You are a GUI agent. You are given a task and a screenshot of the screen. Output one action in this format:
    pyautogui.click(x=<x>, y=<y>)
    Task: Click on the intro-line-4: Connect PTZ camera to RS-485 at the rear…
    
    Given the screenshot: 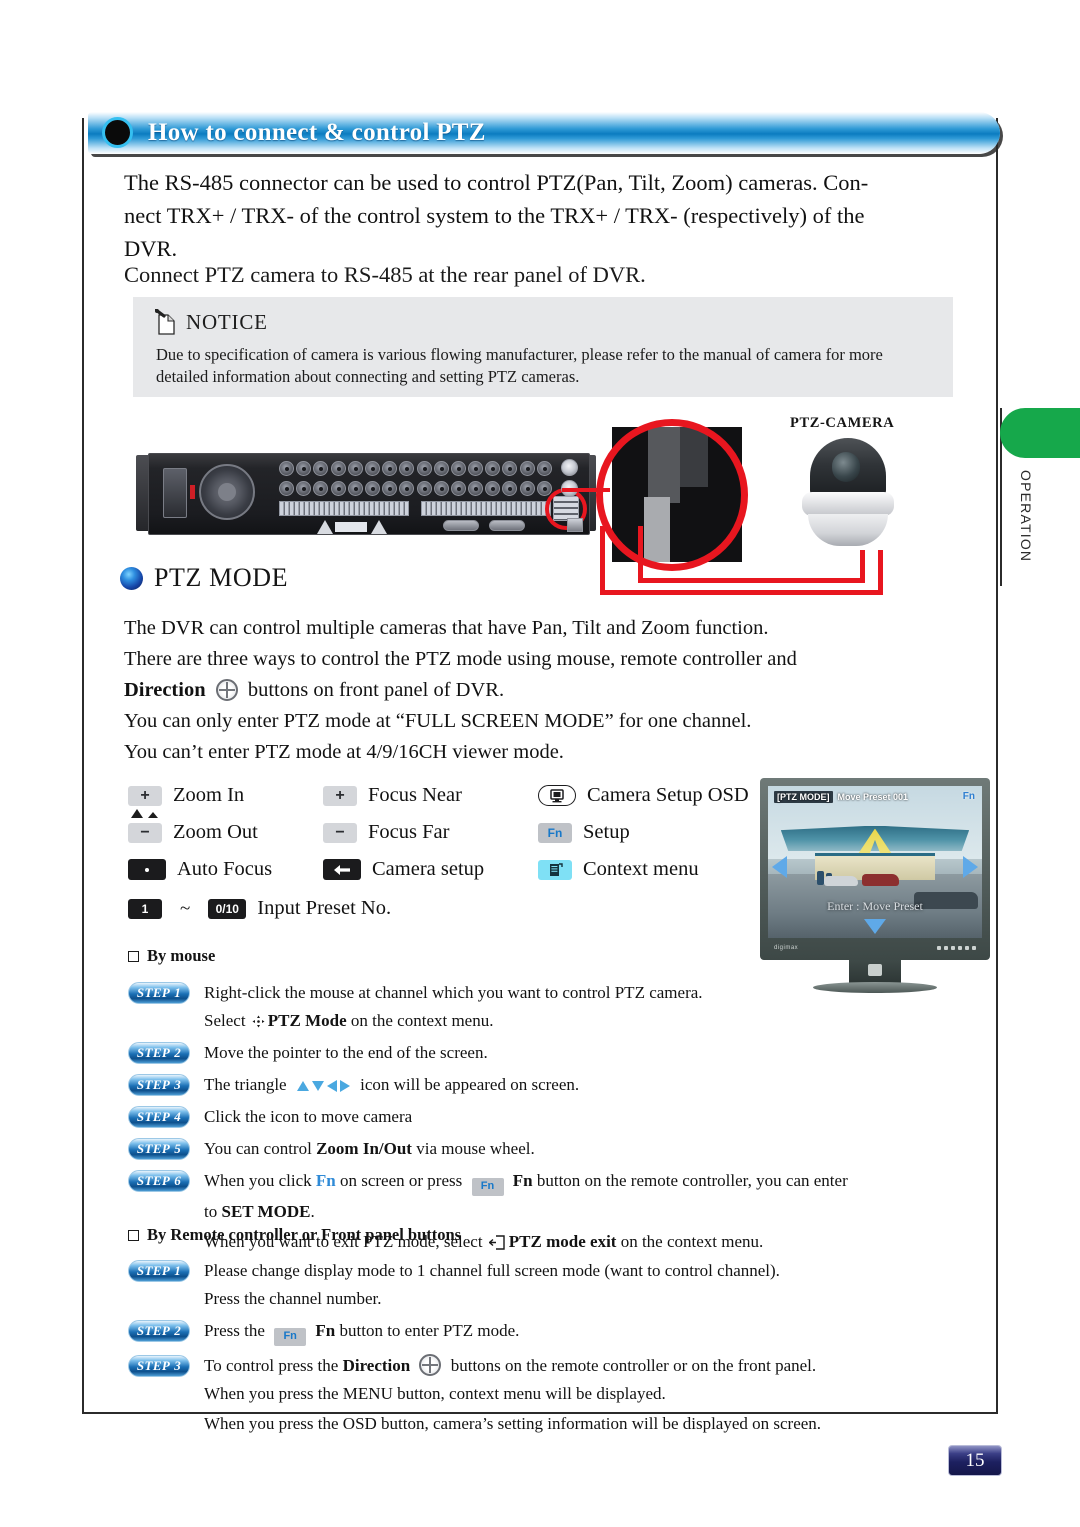 What is the action you would take?
    pyautogui.click(x=385, y=274)
    